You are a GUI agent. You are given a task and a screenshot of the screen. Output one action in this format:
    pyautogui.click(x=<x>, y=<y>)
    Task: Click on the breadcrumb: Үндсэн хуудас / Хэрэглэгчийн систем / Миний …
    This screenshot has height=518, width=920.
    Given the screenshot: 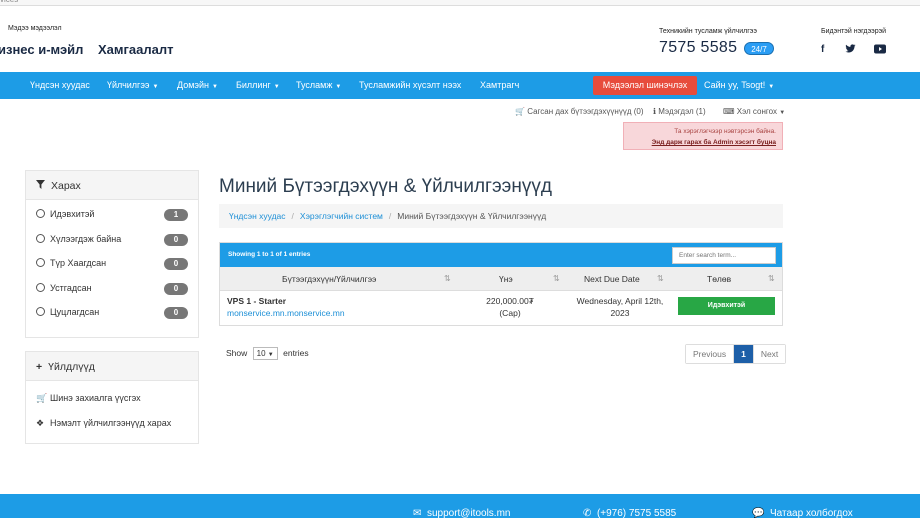 What is the action you would take?
    pyautogui.click(x=501, y=216)
    